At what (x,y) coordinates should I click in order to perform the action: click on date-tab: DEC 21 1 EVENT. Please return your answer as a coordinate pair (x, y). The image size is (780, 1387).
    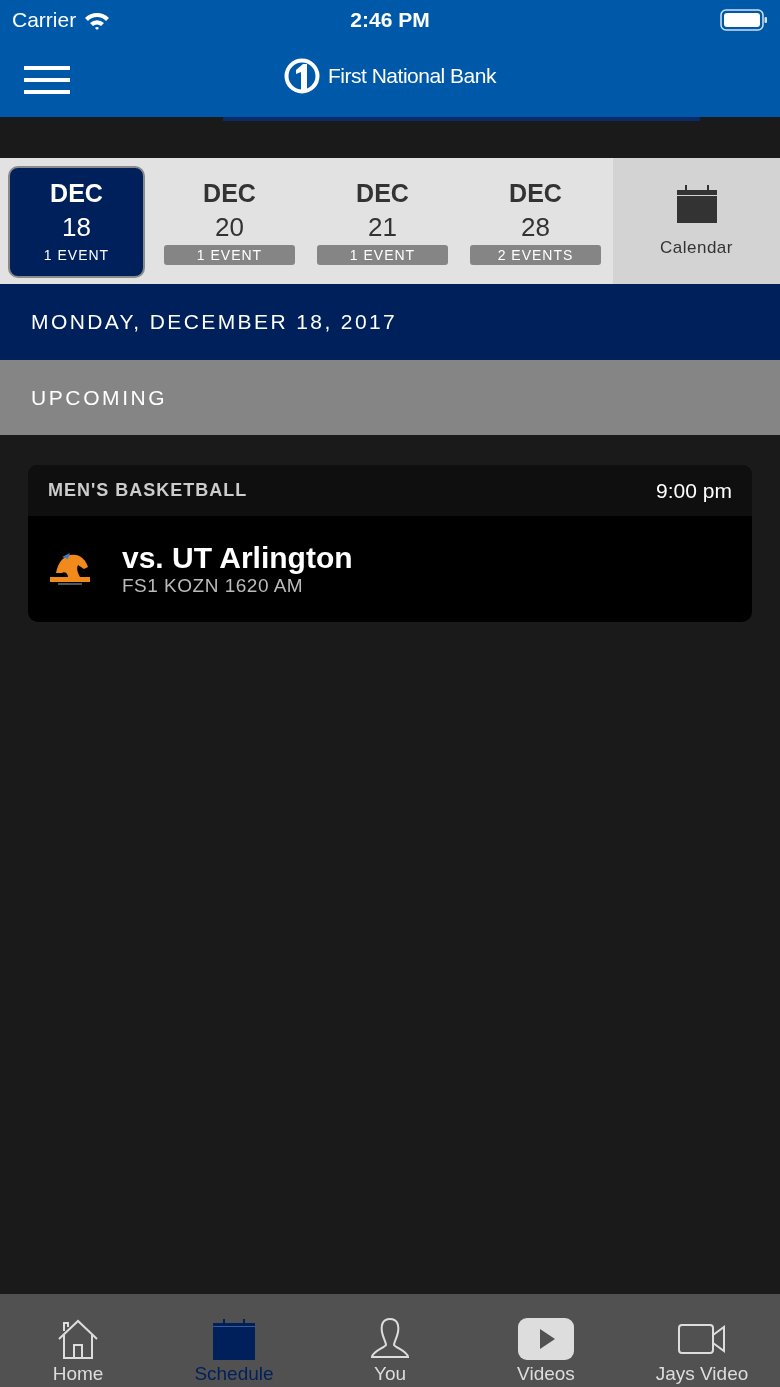
    Looking at the image, I should click on (382, 222).